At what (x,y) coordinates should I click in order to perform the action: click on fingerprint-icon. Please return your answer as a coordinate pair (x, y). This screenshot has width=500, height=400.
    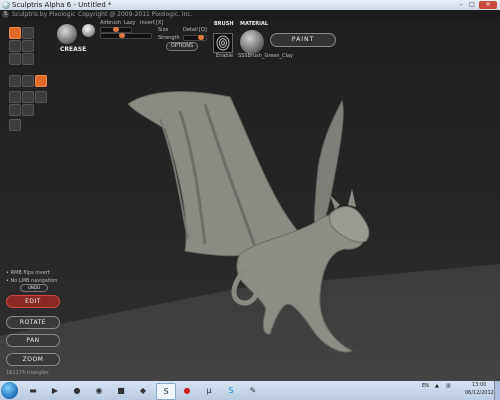
    Looking at the image, I should click on (223, 43).